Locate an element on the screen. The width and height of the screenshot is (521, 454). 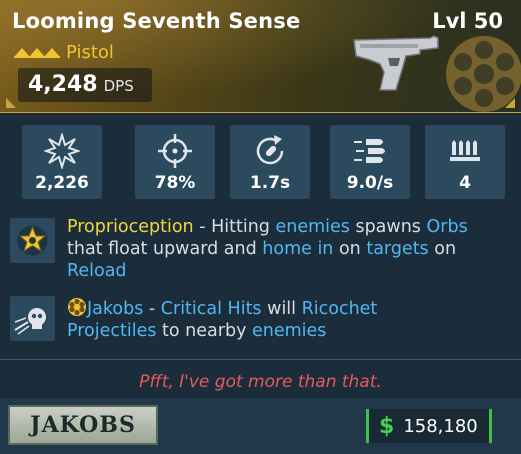
perk-text-segment: will is located at coordinates (281, 309).